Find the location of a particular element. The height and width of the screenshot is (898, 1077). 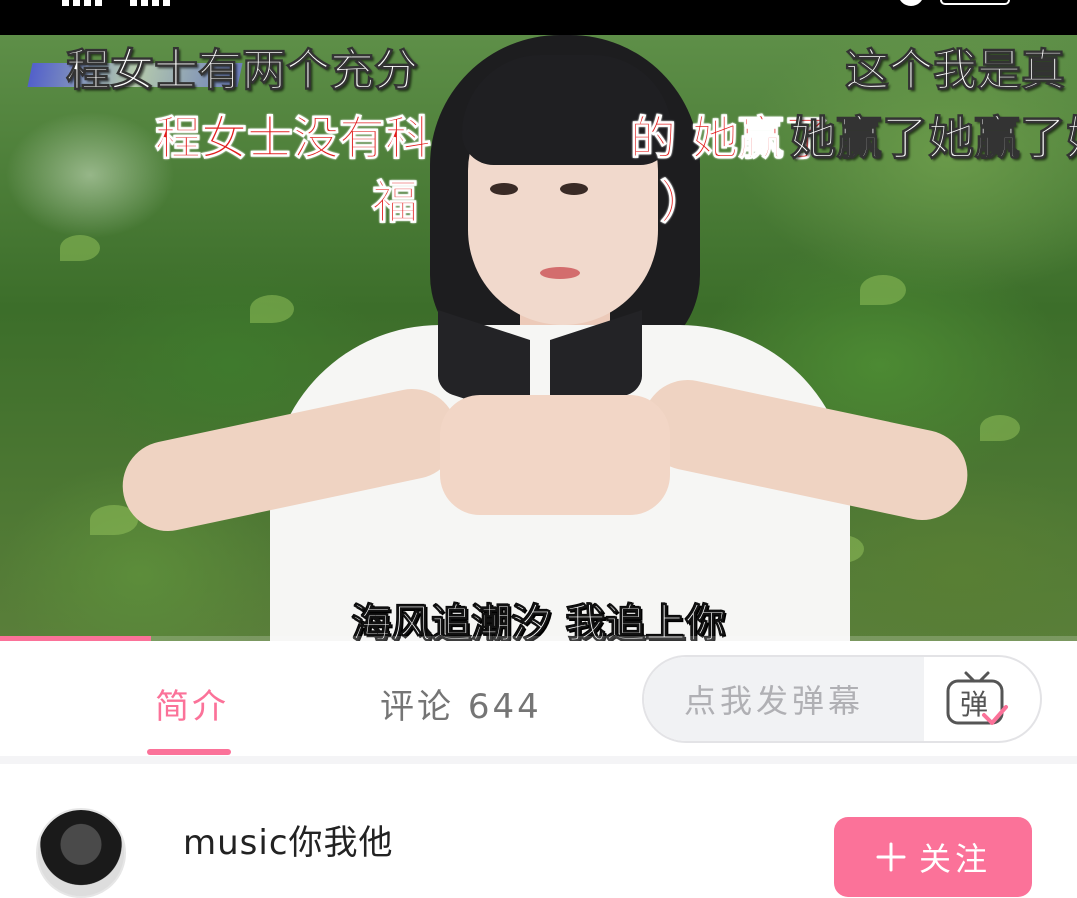

tab-intro: 简介 is located at coordinates (192, 703).